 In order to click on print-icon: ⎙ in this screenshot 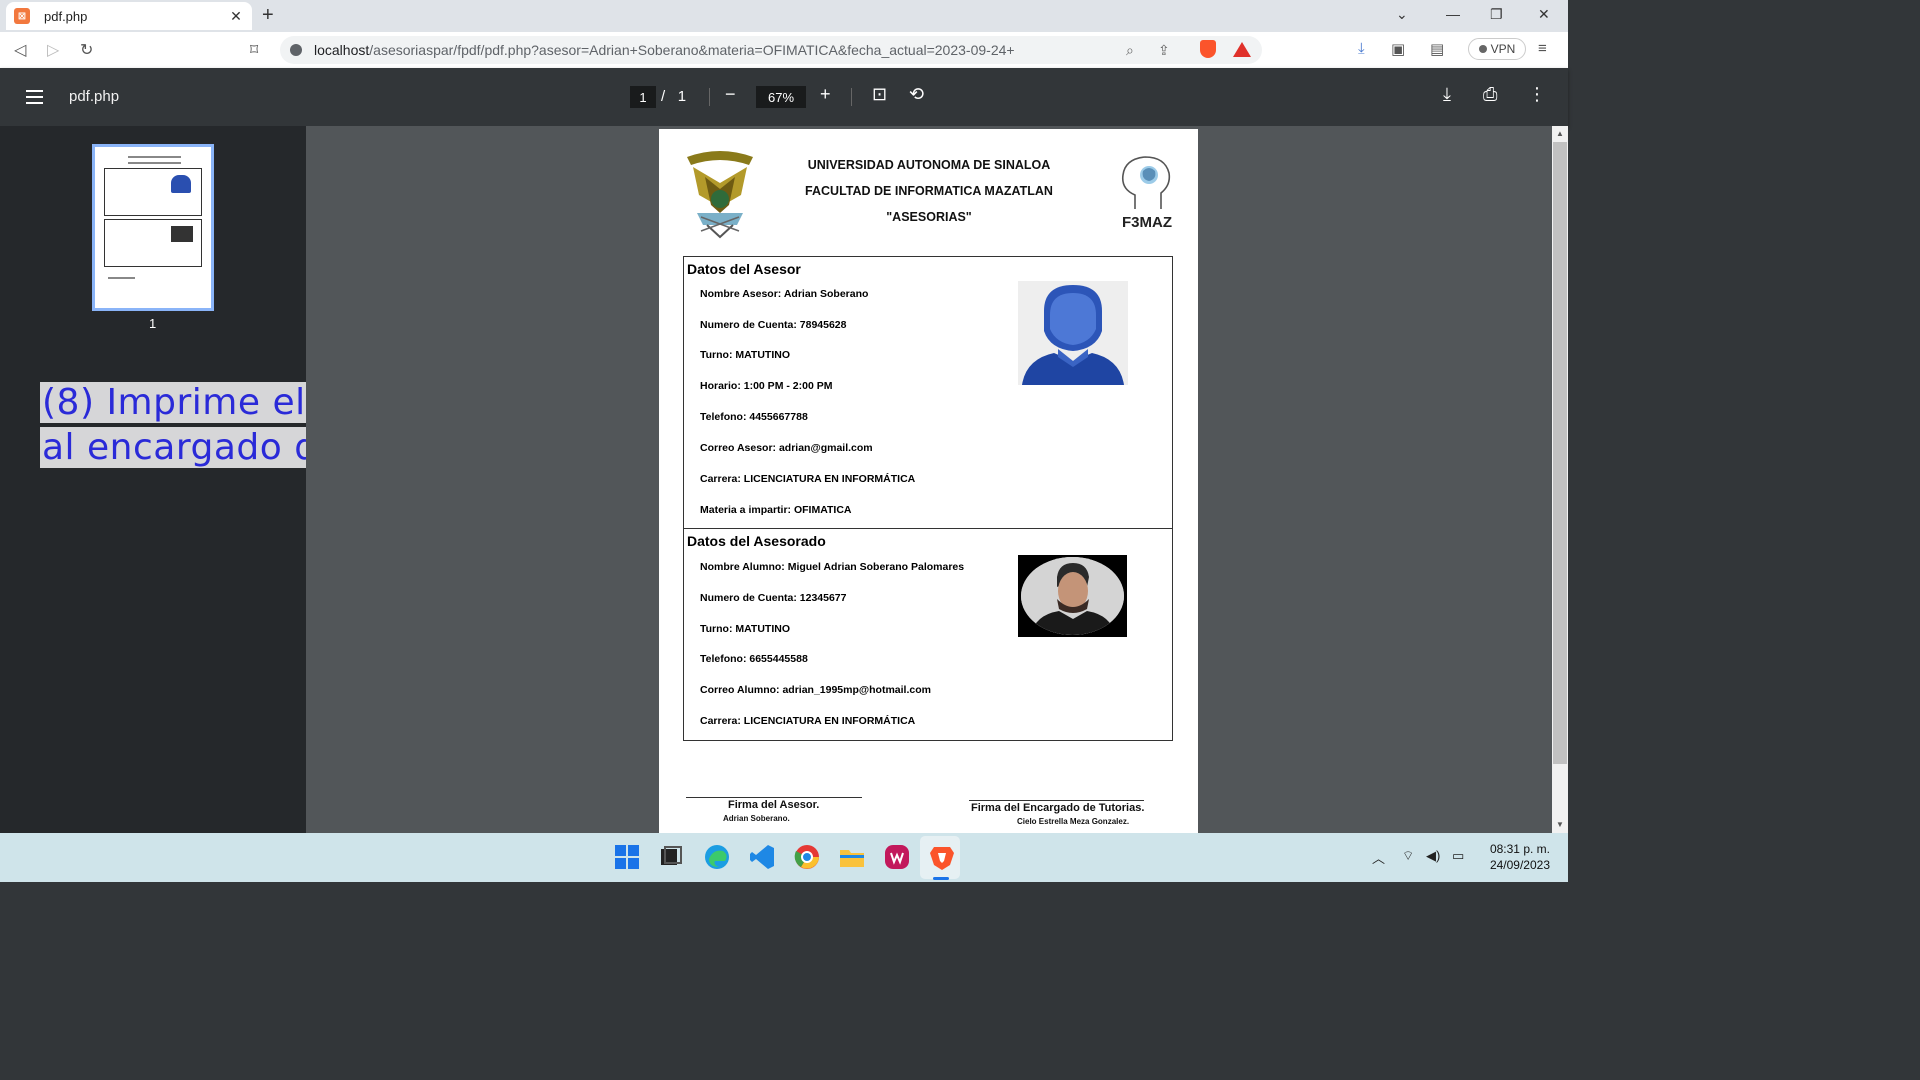, I will do `click(1490, 94)`.